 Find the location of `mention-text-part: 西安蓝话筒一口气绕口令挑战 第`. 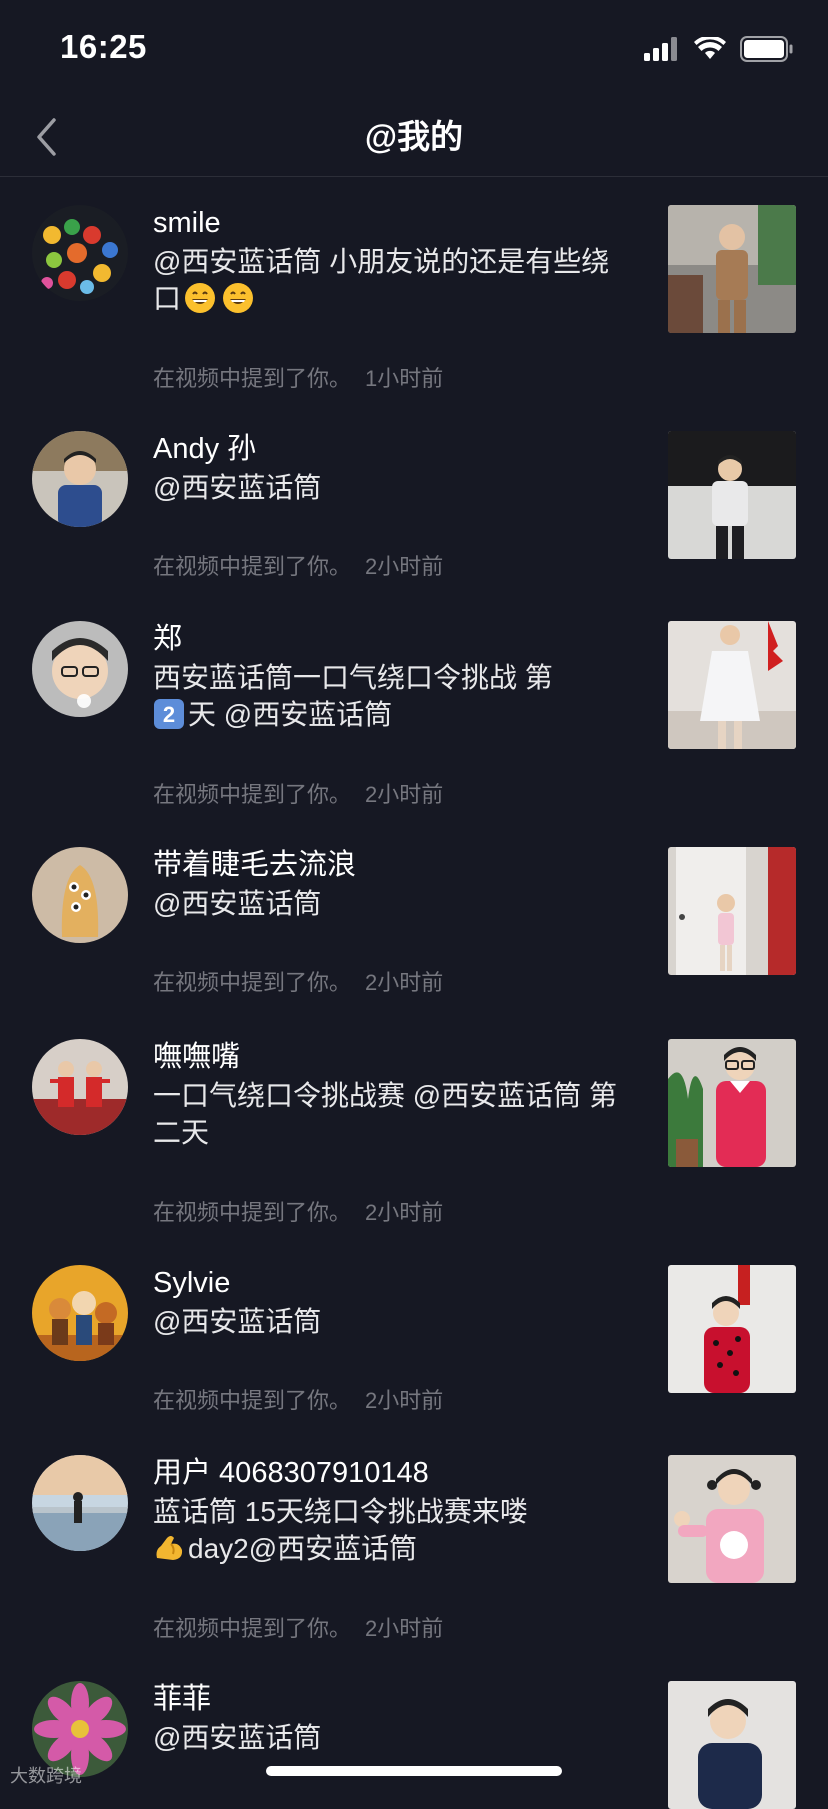

mention-text-part: 西安蓝话筒一口气绕口令挑战 第 is located at coordinates (353, 677).